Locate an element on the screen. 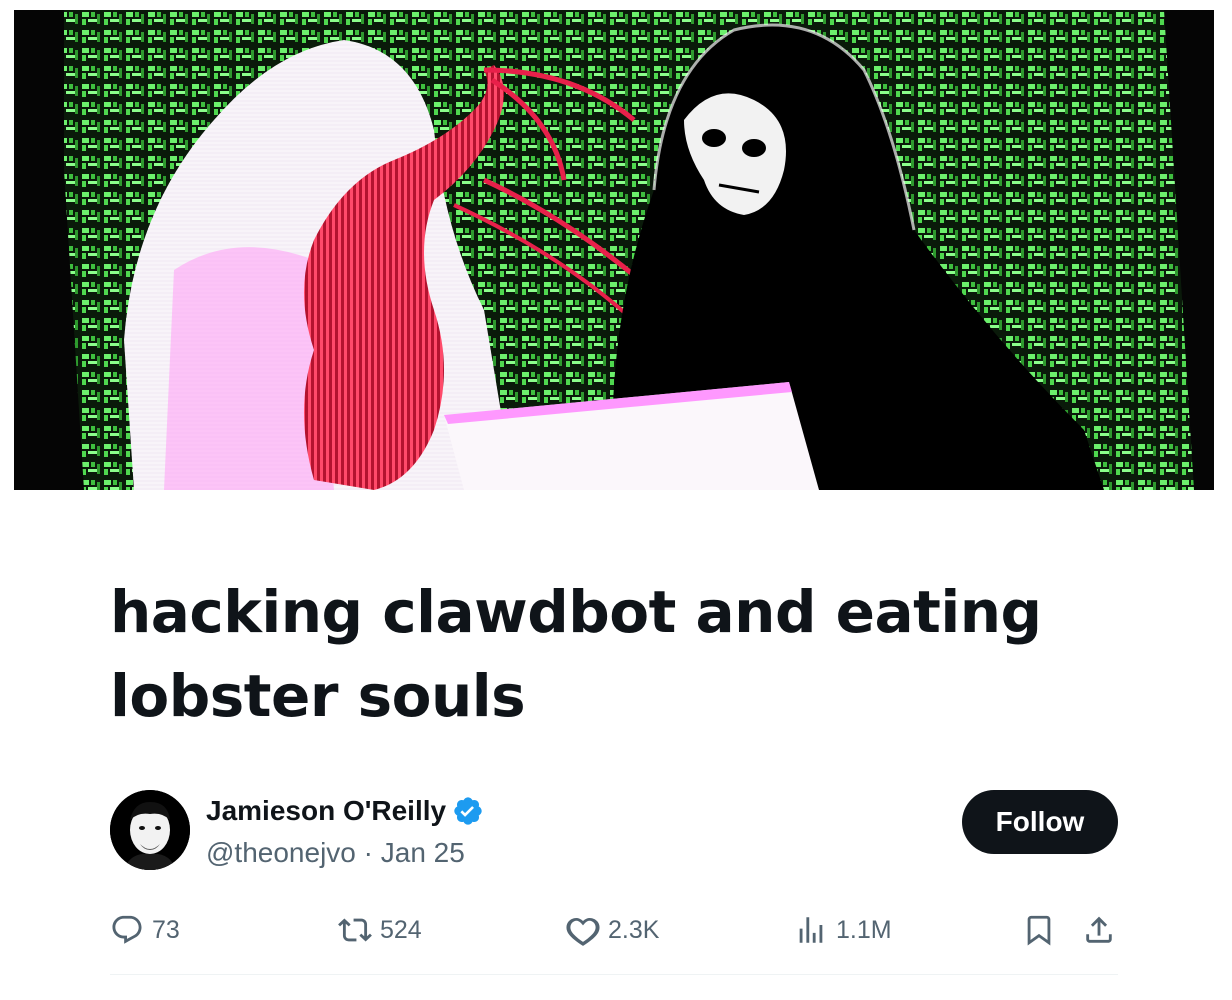 The width and height of the screenshot is (1232, 1000). repost-button: 524 is located at coordinates (380, 930).